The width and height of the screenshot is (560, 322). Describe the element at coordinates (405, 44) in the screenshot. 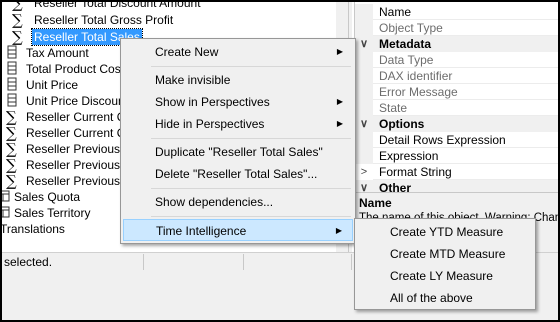

I see `category-label: Metadata` at that location.